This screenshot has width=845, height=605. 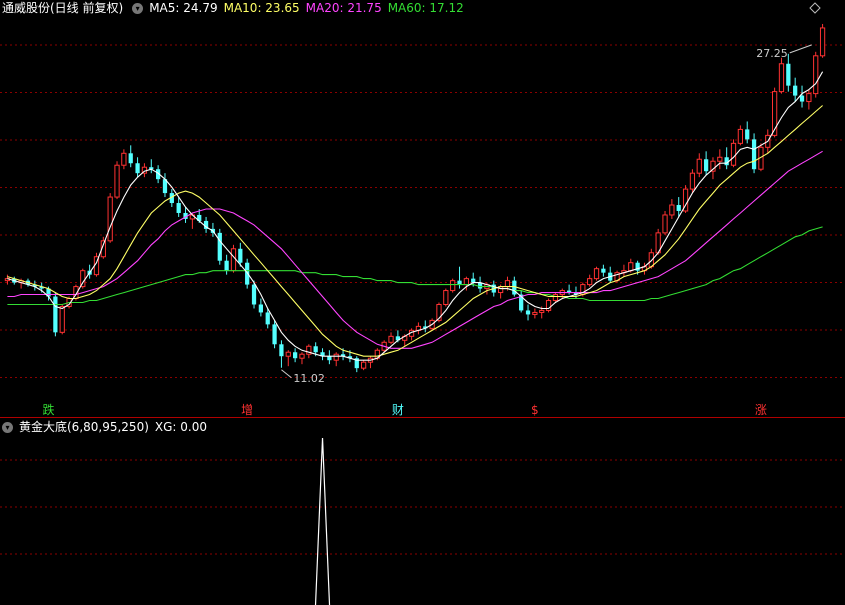 I want to click on settings-dropdown-icon: ▾, so click(x=138, y=8).